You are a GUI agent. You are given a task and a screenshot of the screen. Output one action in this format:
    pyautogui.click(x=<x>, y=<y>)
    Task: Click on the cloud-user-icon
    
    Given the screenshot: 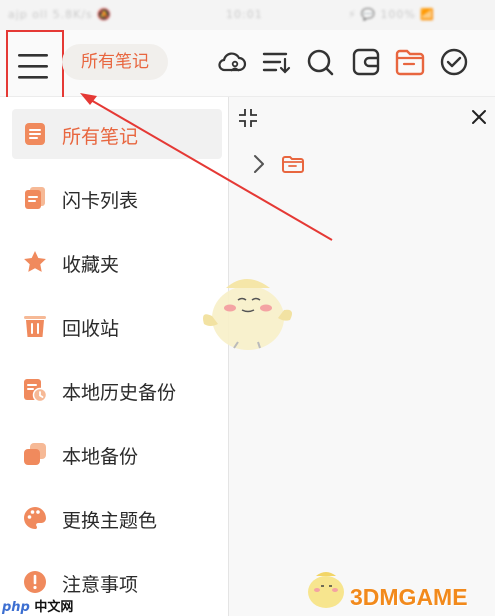 What is the action you would take?
    pyautogui.click(x=232, y=62)
    